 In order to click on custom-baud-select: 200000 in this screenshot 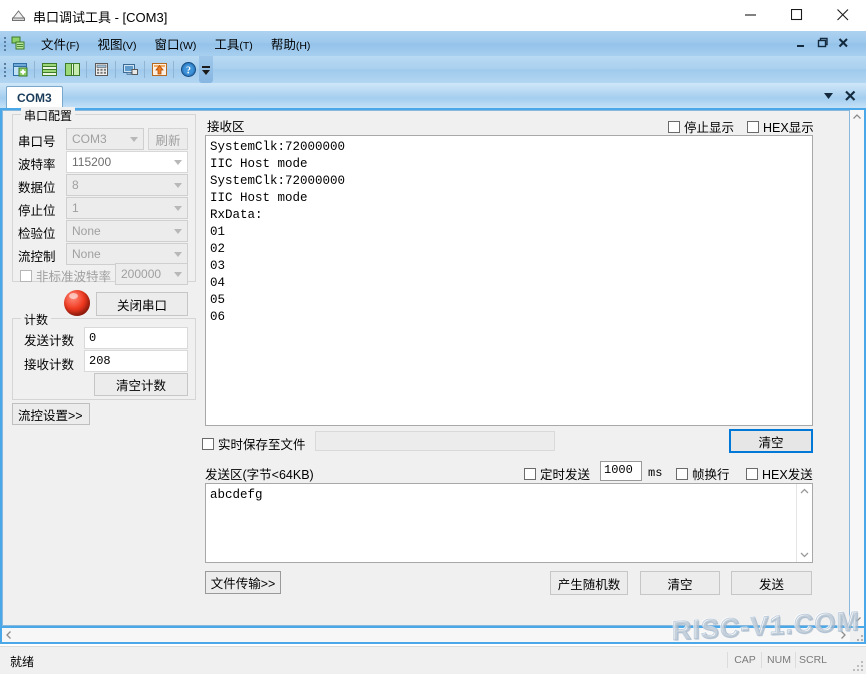, I will do `click(151, 274)`.